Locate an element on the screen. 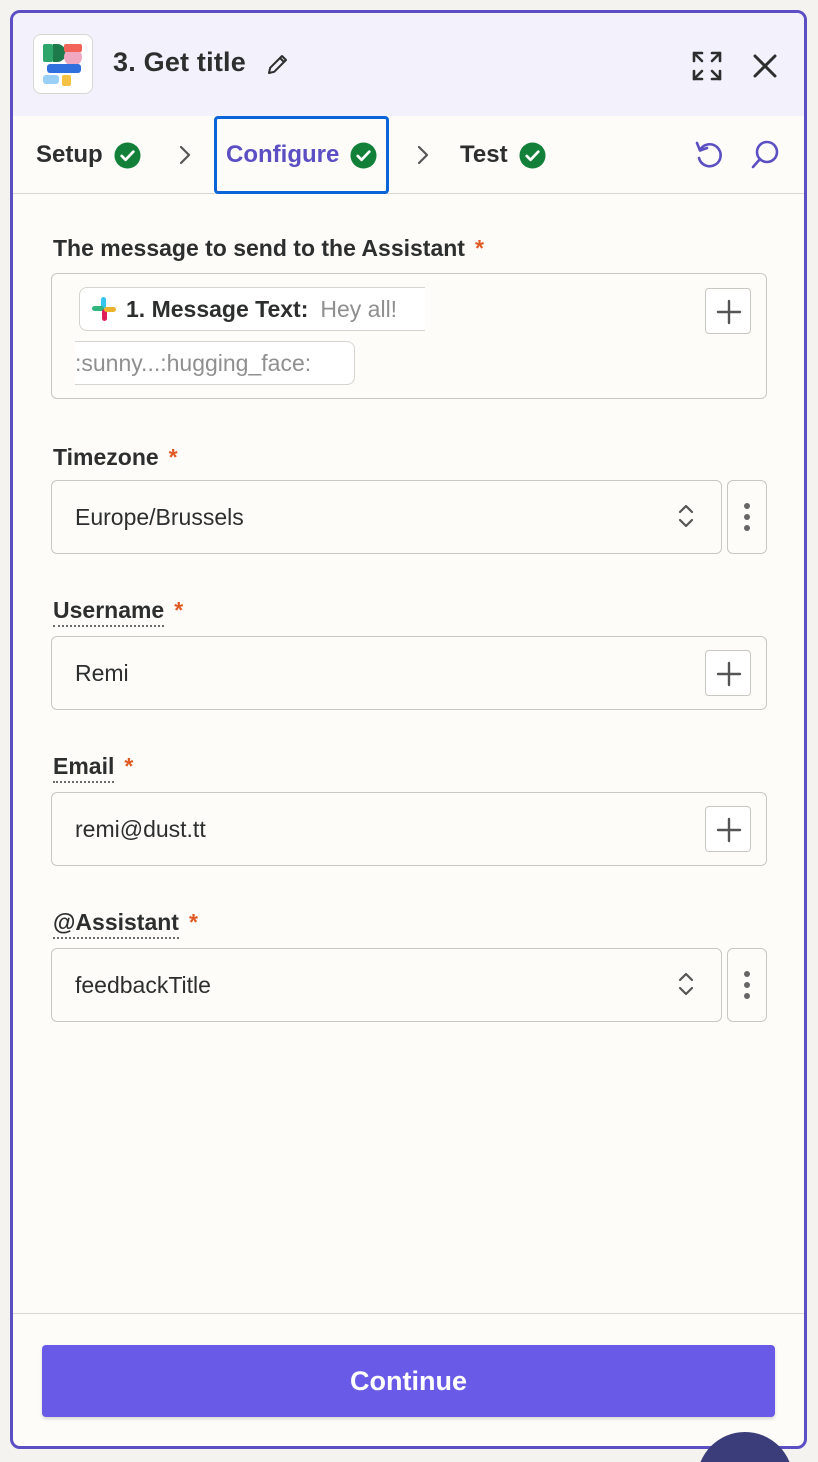 The width and height of the screenshot is (818, 1462). message-text-pill-label: 1. Message Text: is located at coordinates (217, 308).